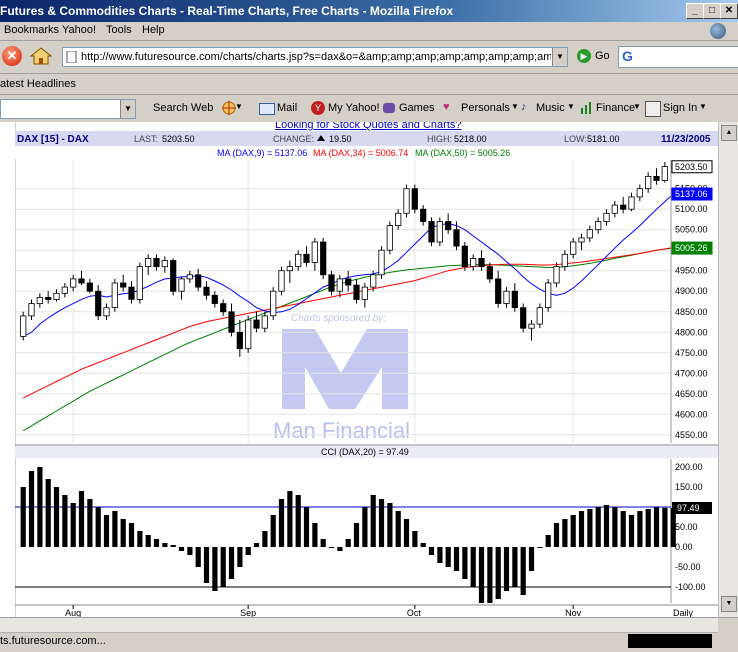 The image size is (738, 652). I want to click on home-icon, so click(41, 56).